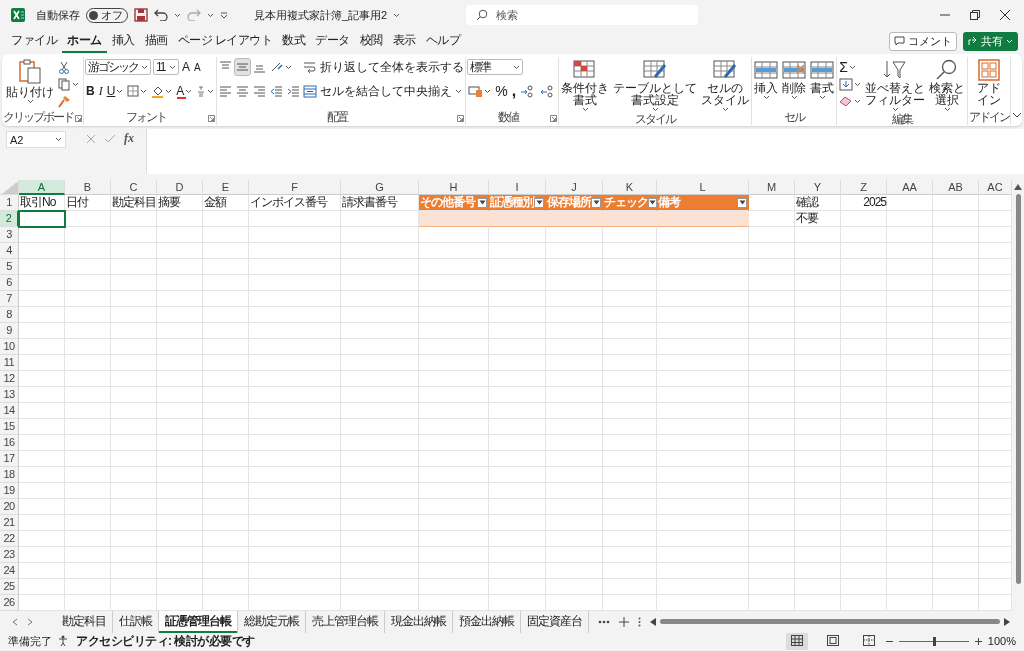  Describe the element at coordinates (725, 85) in the screenshot. I see `ribbon-button: セルの スタイル` at that location.